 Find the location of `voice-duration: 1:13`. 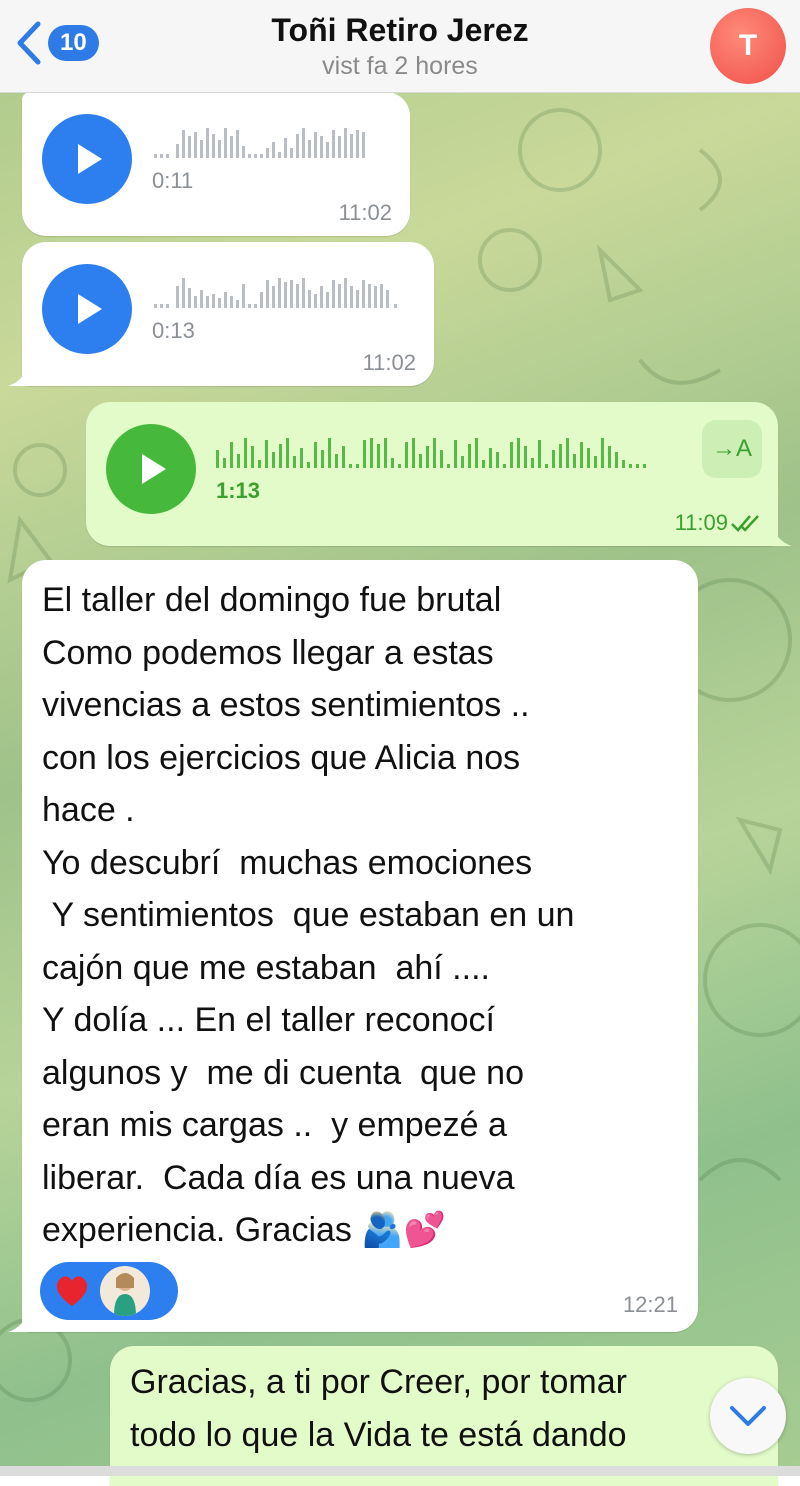

voice-duration: 1:13 is located at coordinates (238, 490).